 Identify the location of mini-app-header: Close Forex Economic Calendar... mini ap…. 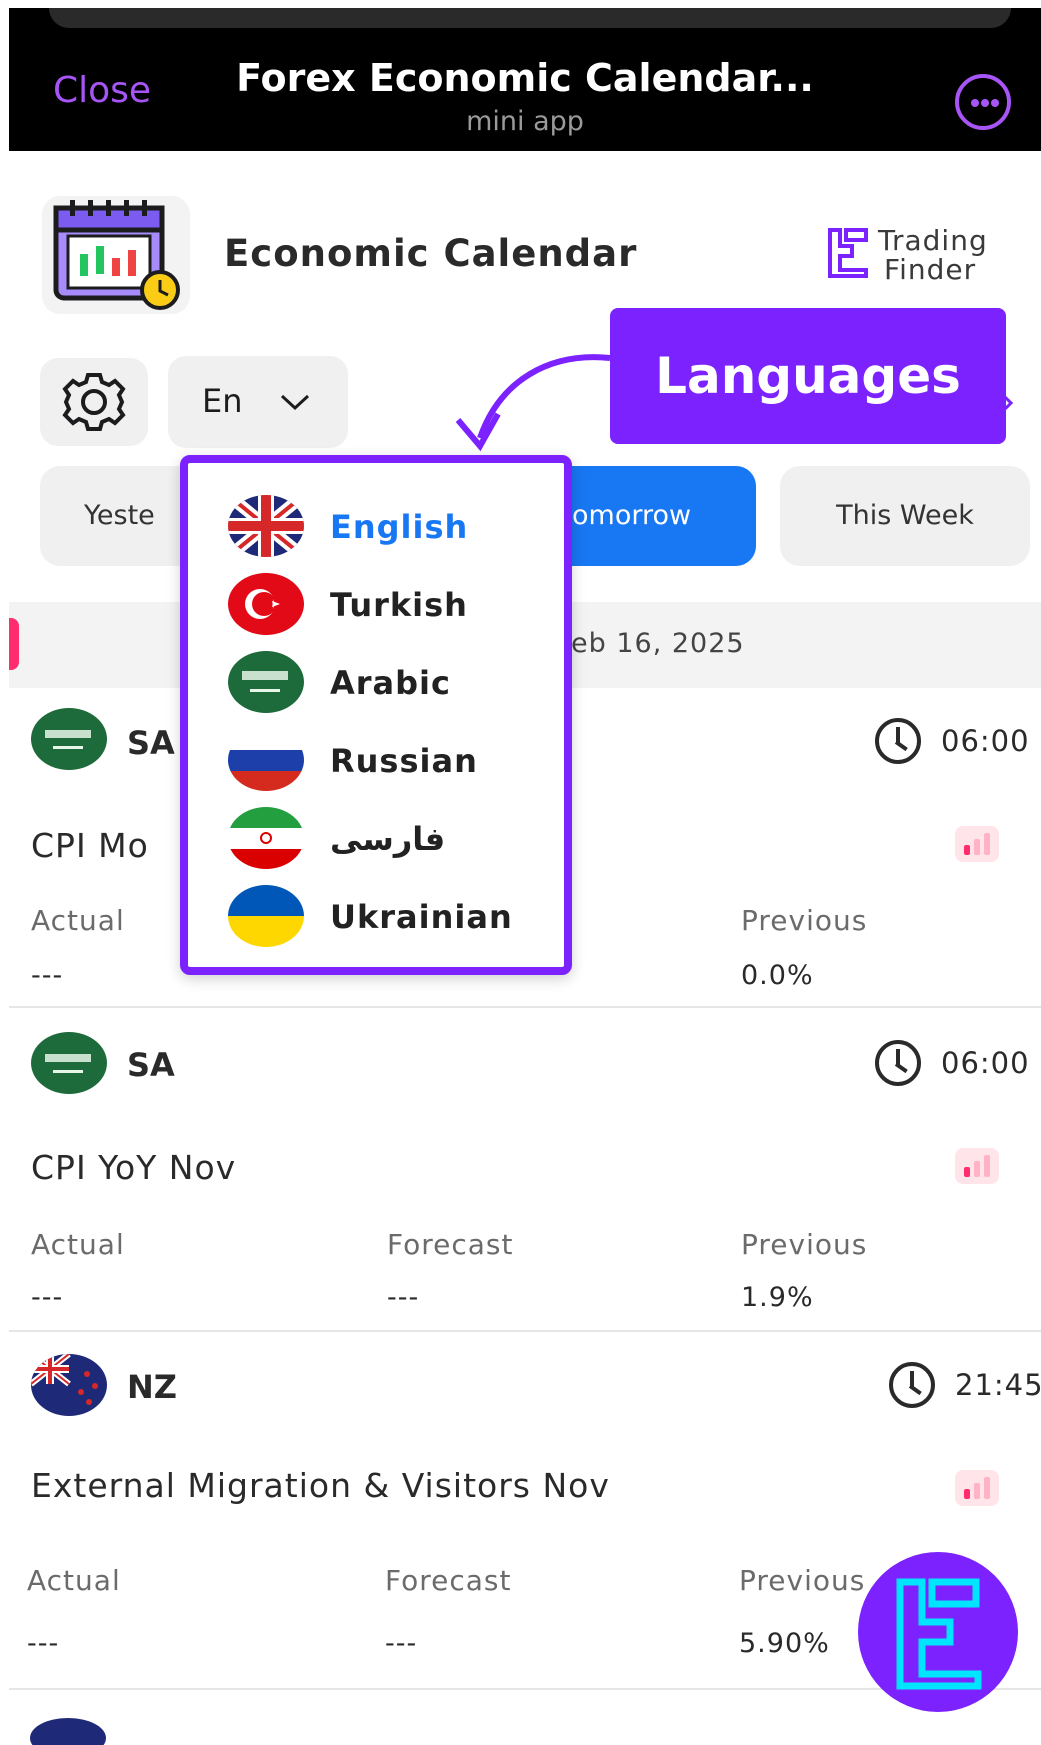
(525, 79).